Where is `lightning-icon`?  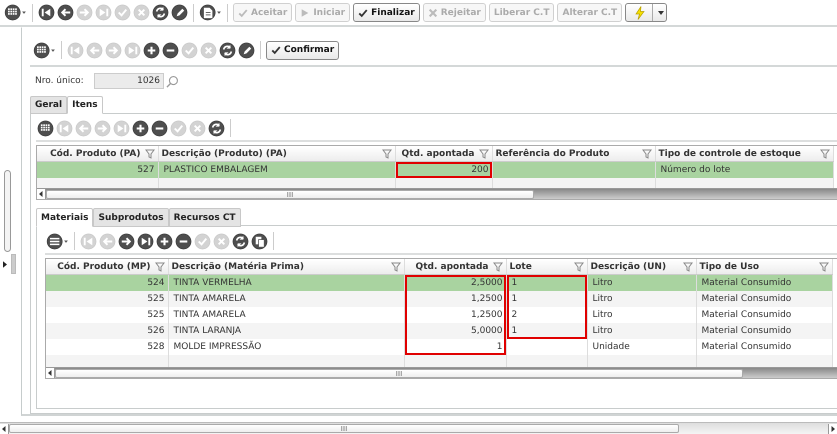
lightning-icon is located at coordinates (640, 13).